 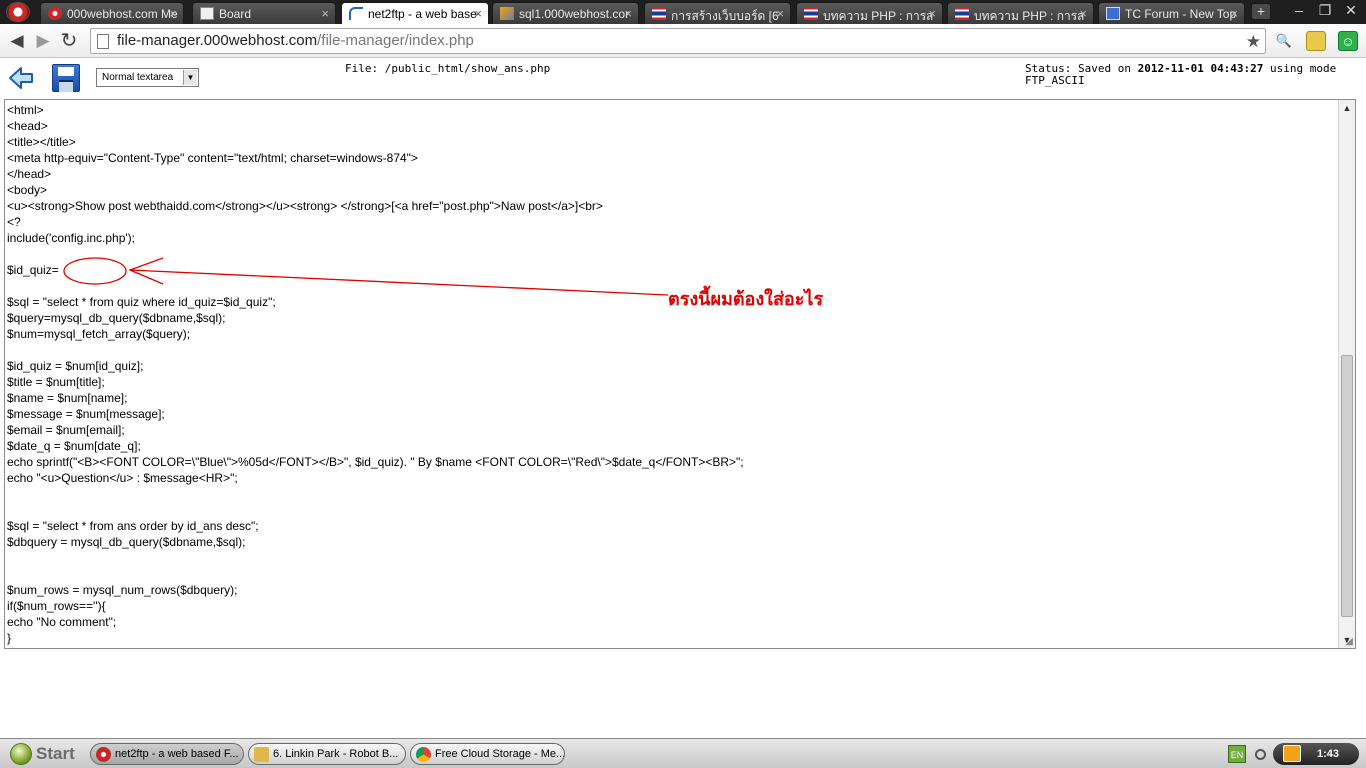 I want to click on resize-grip-icon: ◢, so click(x=1349, y=641).